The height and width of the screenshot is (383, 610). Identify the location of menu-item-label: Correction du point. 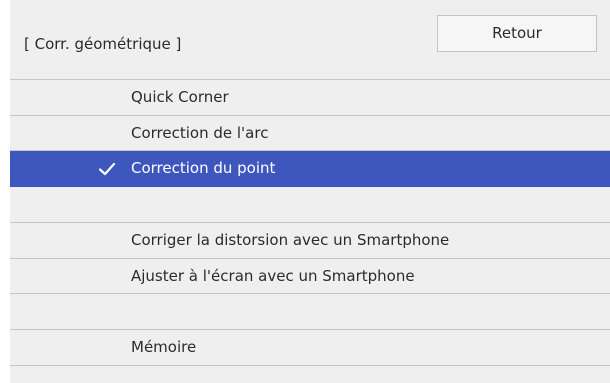
(203, 168).